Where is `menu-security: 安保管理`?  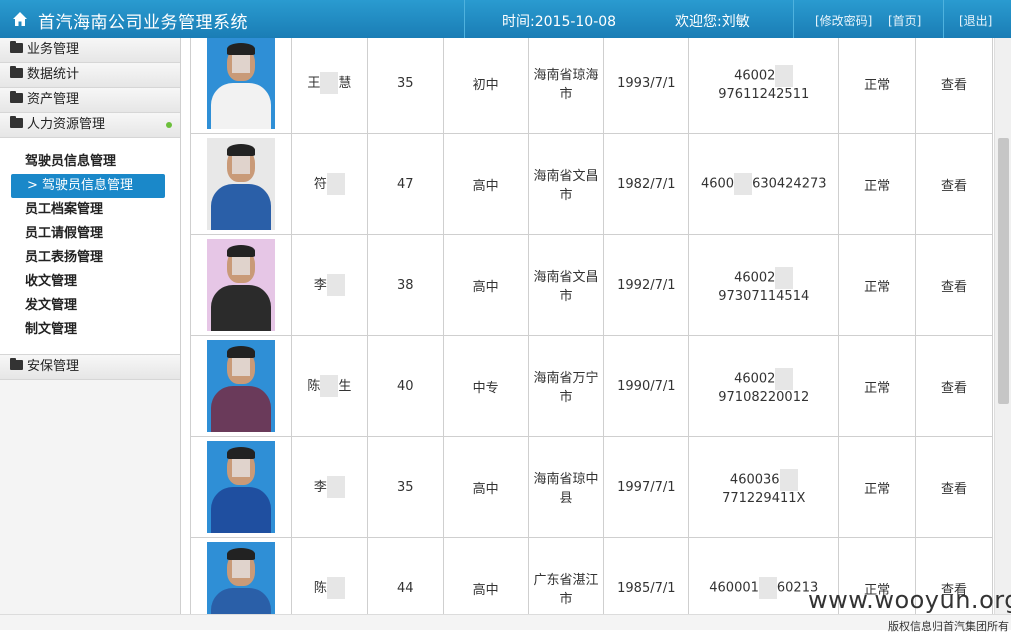 menu-security: 安保管理 is located at coordinates (90, 367).